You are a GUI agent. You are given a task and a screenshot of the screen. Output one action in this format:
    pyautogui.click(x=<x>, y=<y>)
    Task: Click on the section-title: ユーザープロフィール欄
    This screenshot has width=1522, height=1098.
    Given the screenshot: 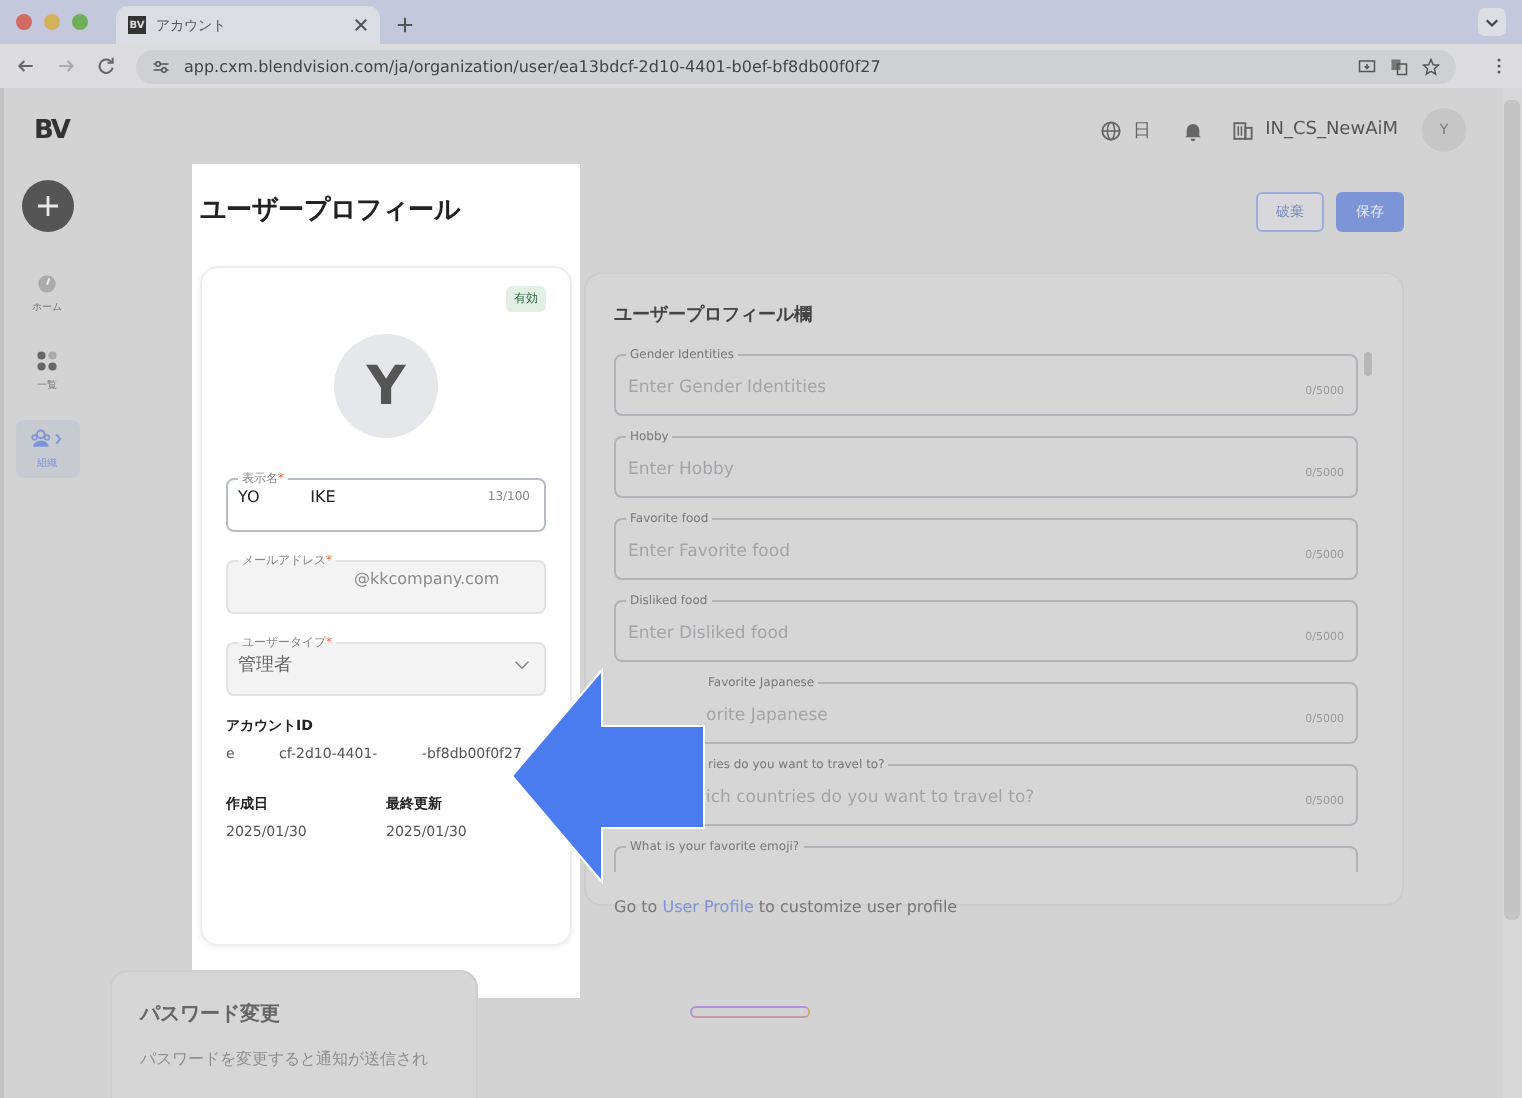 What is the action you would take?
    pyautogui.click(x=714, y=315)
    